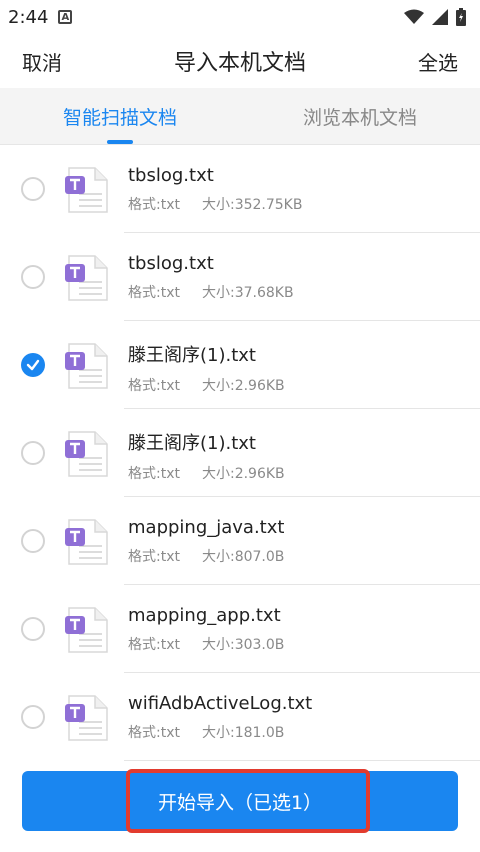  What do you see at coordinates (42, 61) in the screenshot?
I see `cancel-button: 取消` at bounding box center [42, 61].